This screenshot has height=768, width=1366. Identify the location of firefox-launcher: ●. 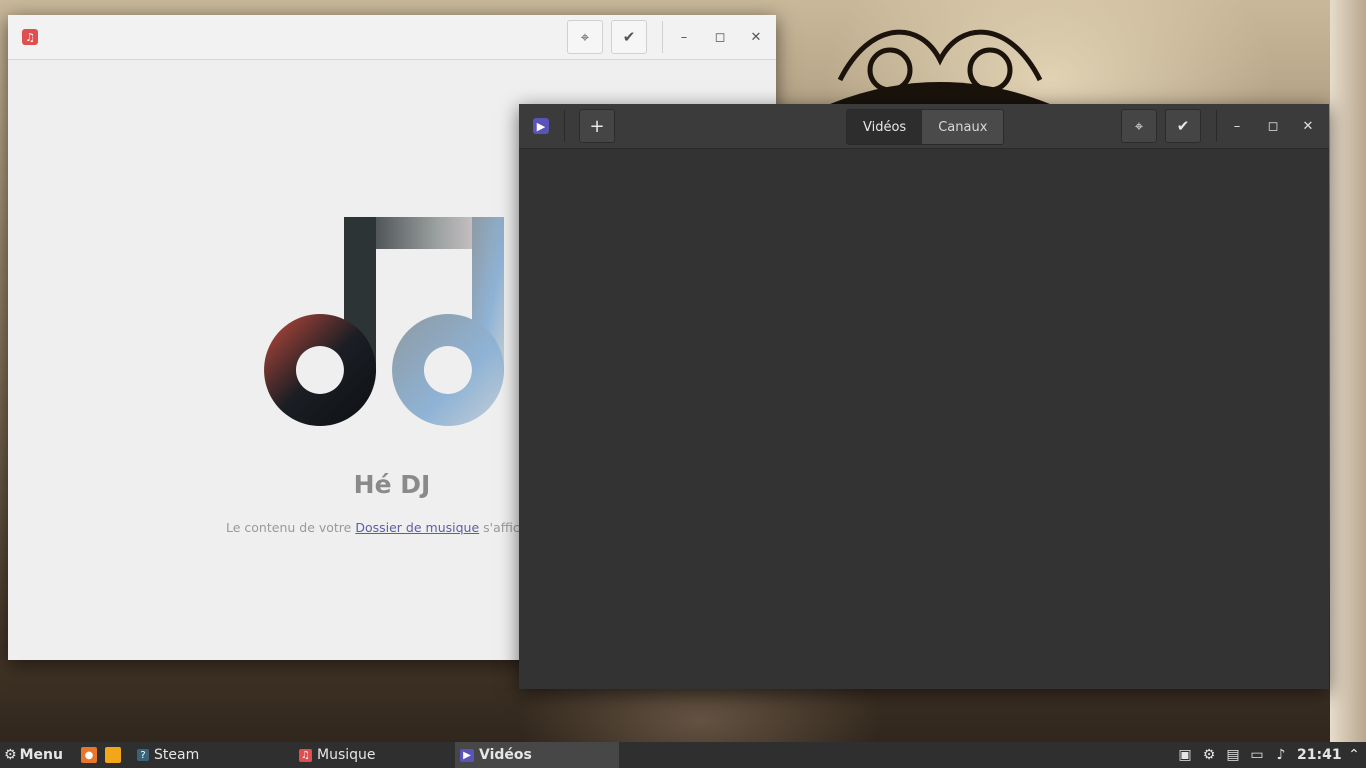
(91, 755).